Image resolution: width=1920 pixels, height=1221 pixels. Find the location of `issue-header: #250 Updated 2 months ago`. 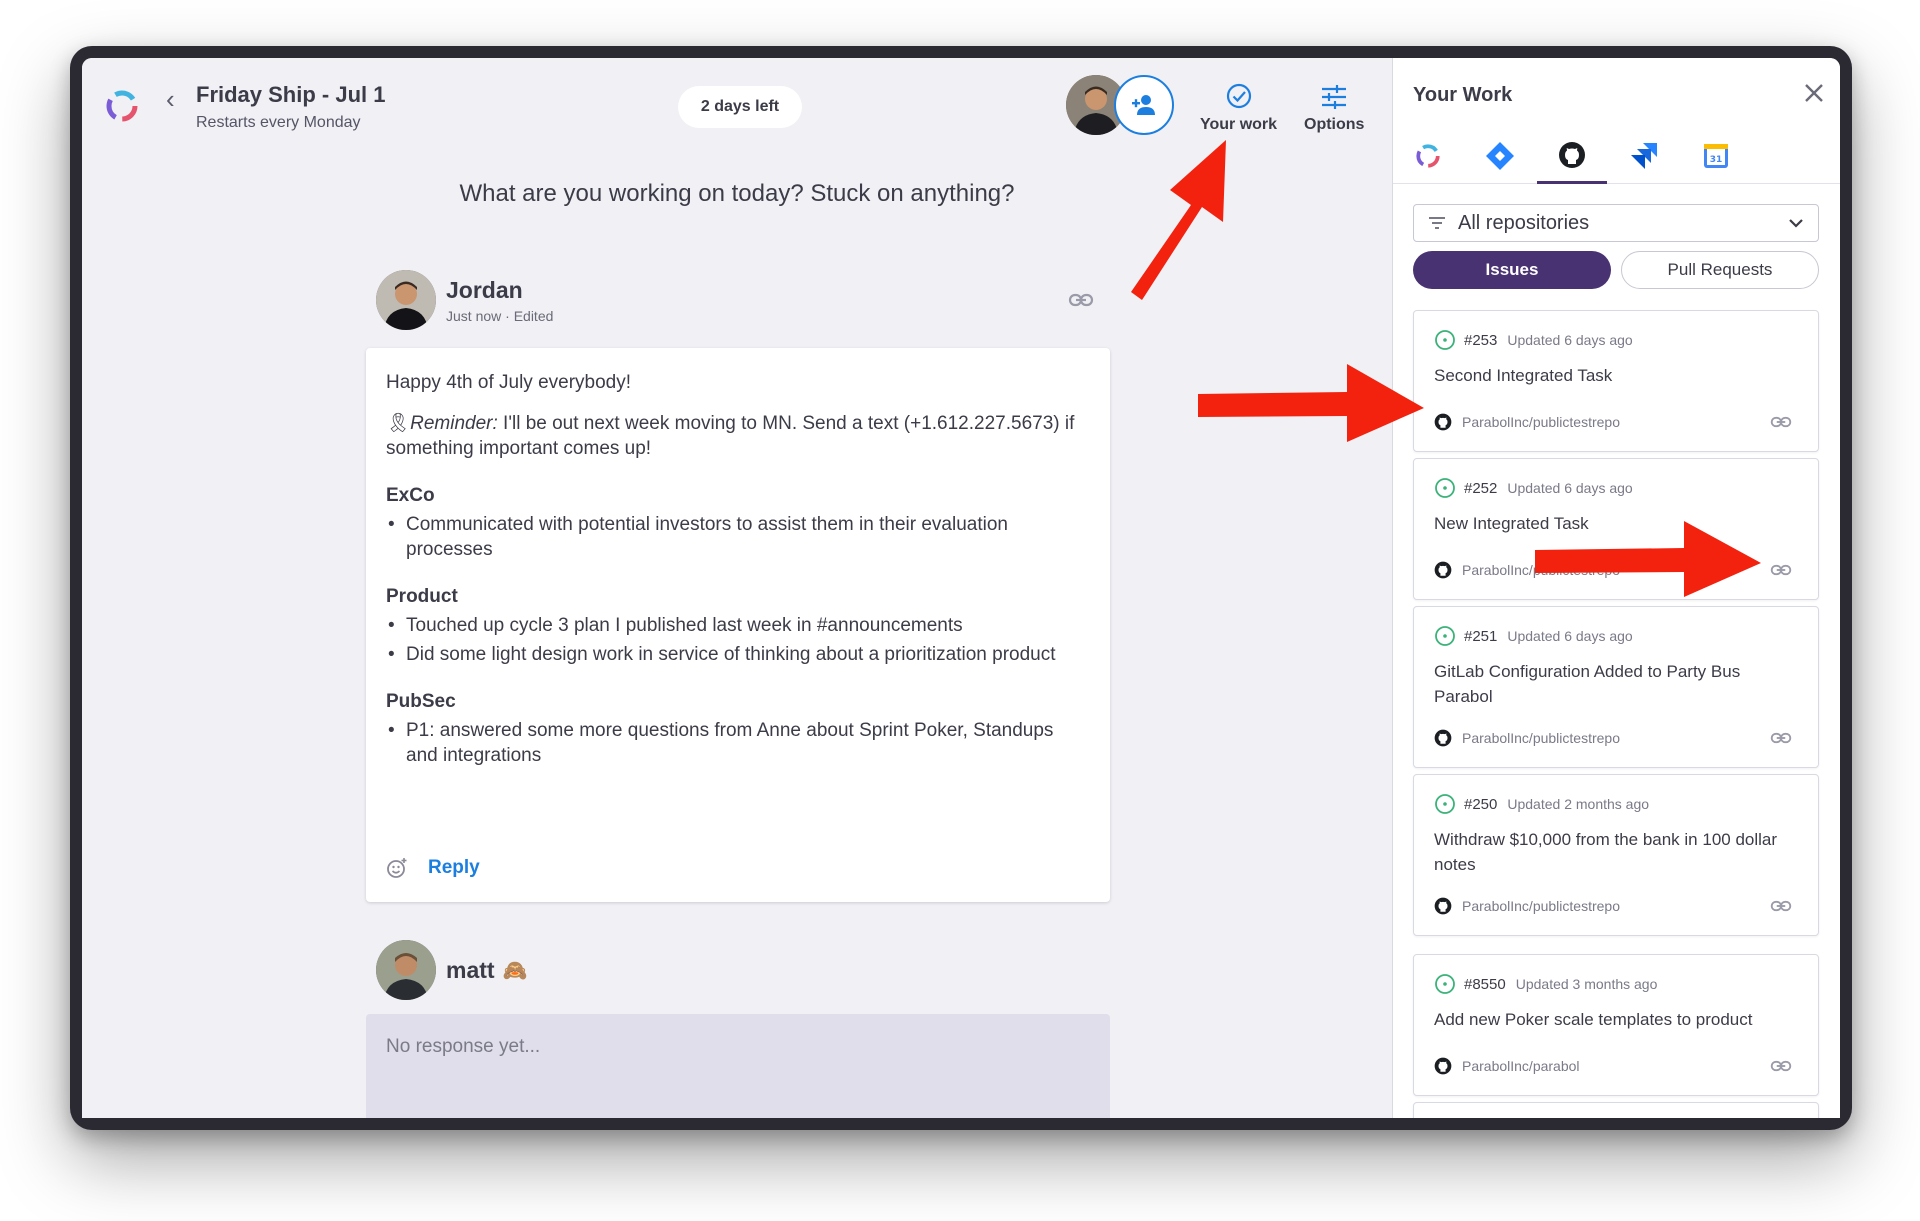

issue-header: #250 Updated 2 months ago is located at coordinates (1541, 804).